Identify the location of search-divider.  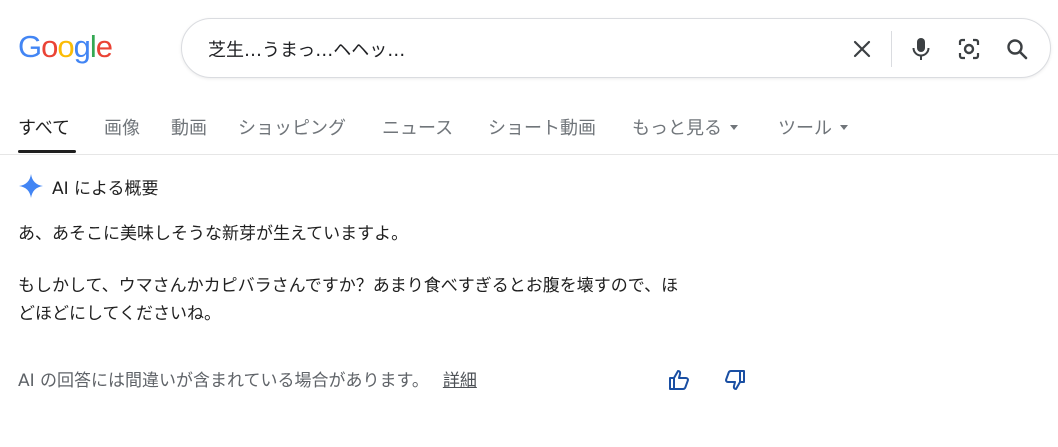
(891, 49).